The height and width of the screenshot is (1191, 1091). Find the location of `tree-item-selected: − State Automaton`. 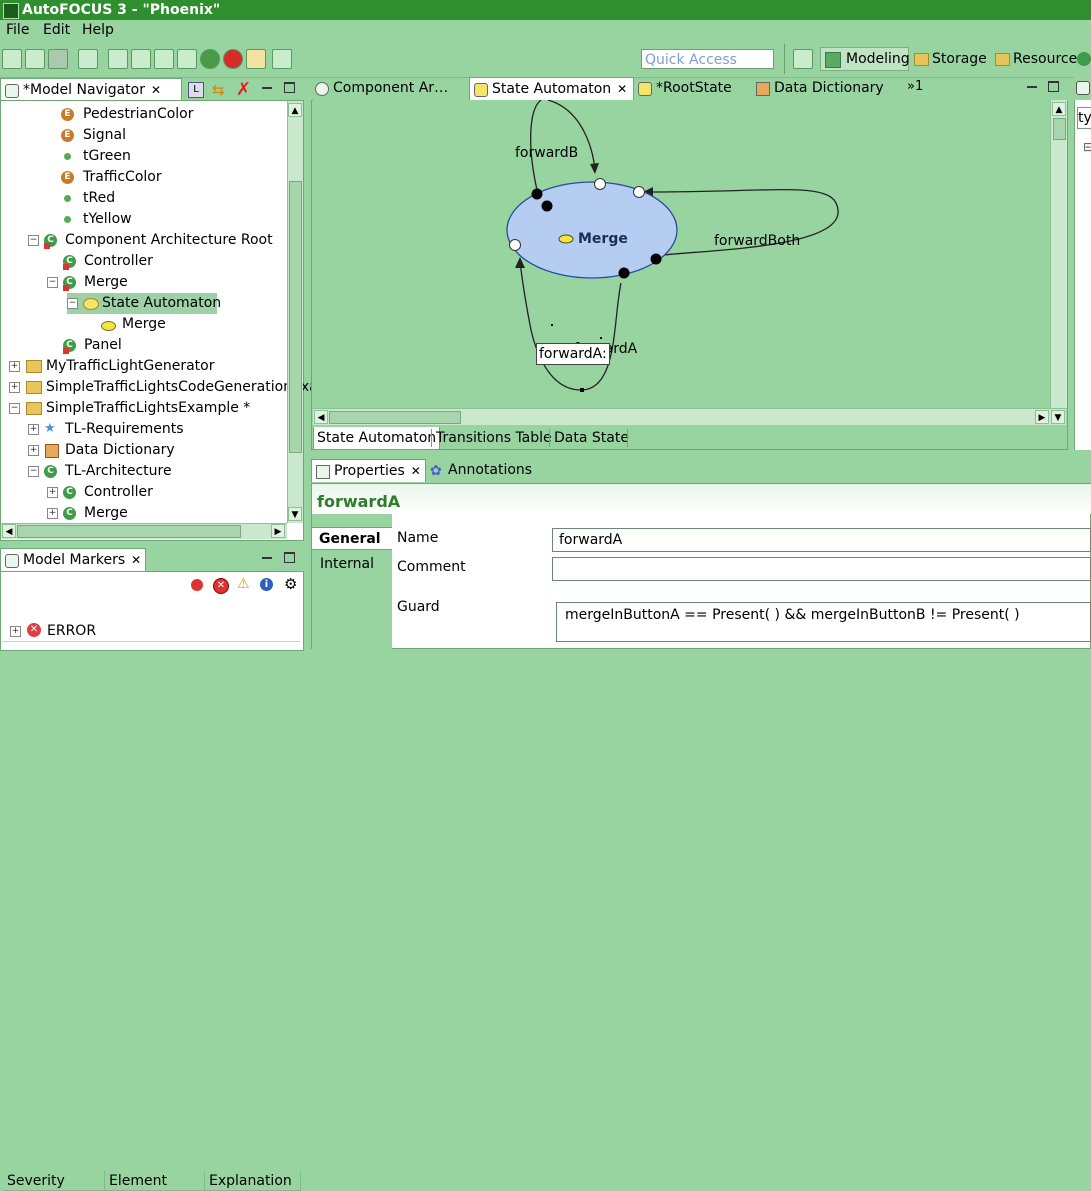

tree-item-selected: − State Automaton is located at coordinates (144, 303).